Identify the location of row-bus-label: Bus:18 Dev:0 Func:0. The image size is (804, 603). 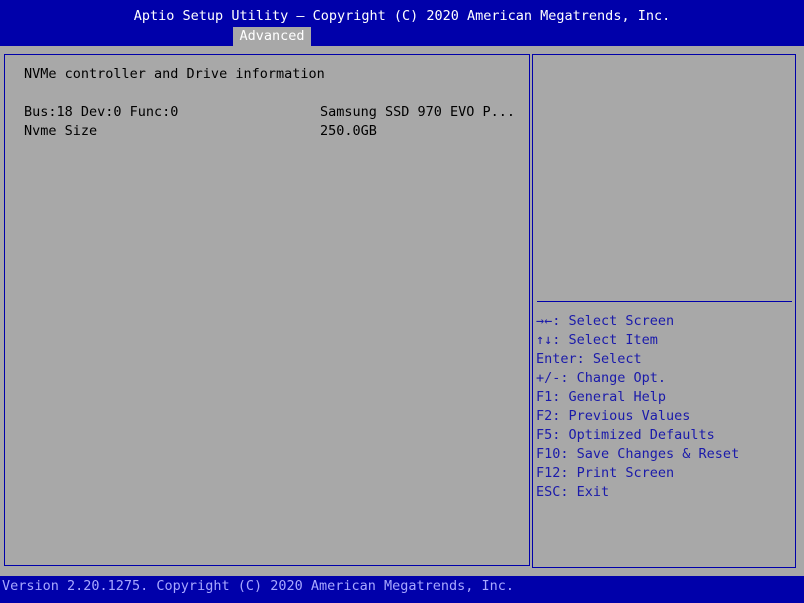
(101, 112).